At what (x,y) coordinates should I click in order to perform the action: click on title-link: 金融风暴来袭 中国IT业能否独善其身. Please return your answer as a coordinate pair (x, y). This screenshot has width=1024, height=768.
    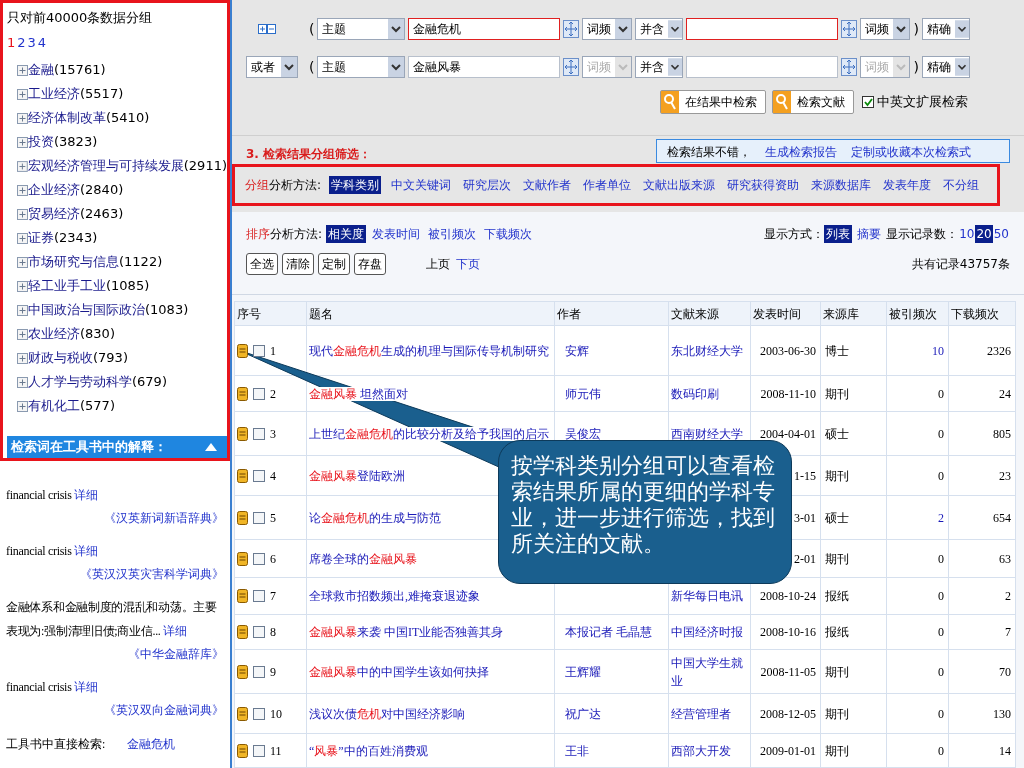
    Looking at the image, I should click on (406, 632).